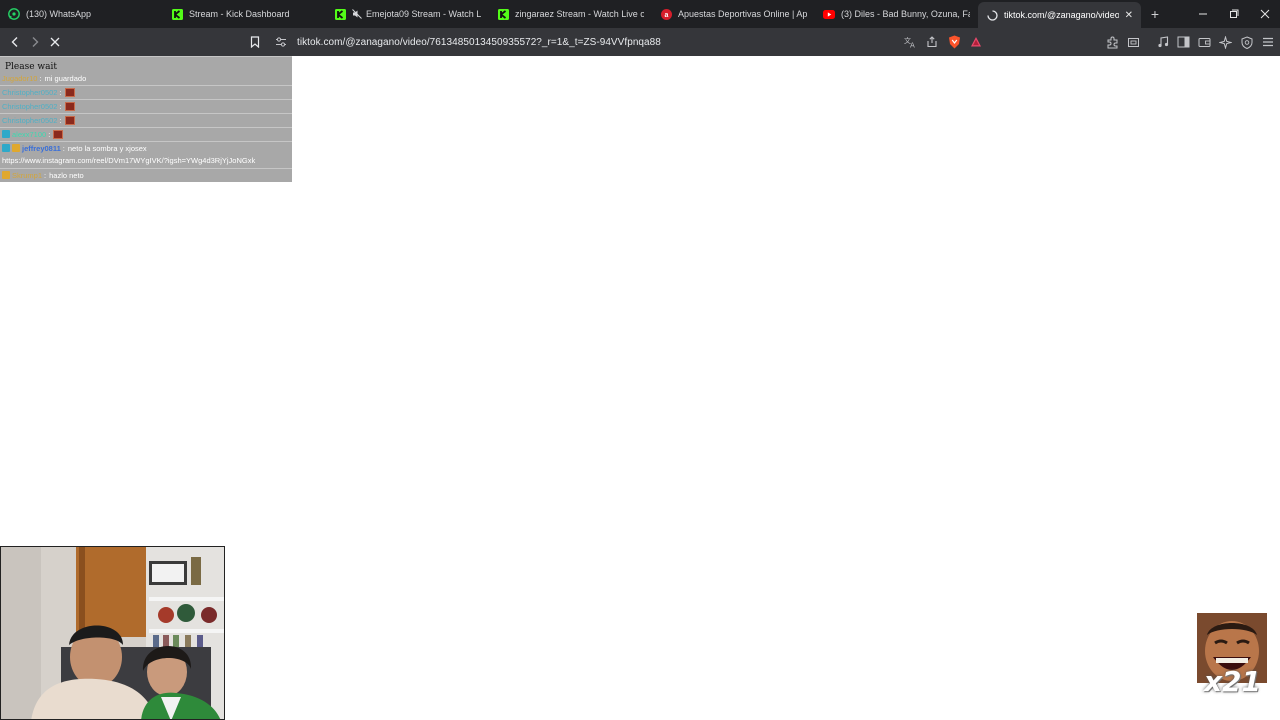  I want to click on tab-youtube-diles: (3) Diles - Bad Bunny, Ozuna, Farruk, so click(896, 14).